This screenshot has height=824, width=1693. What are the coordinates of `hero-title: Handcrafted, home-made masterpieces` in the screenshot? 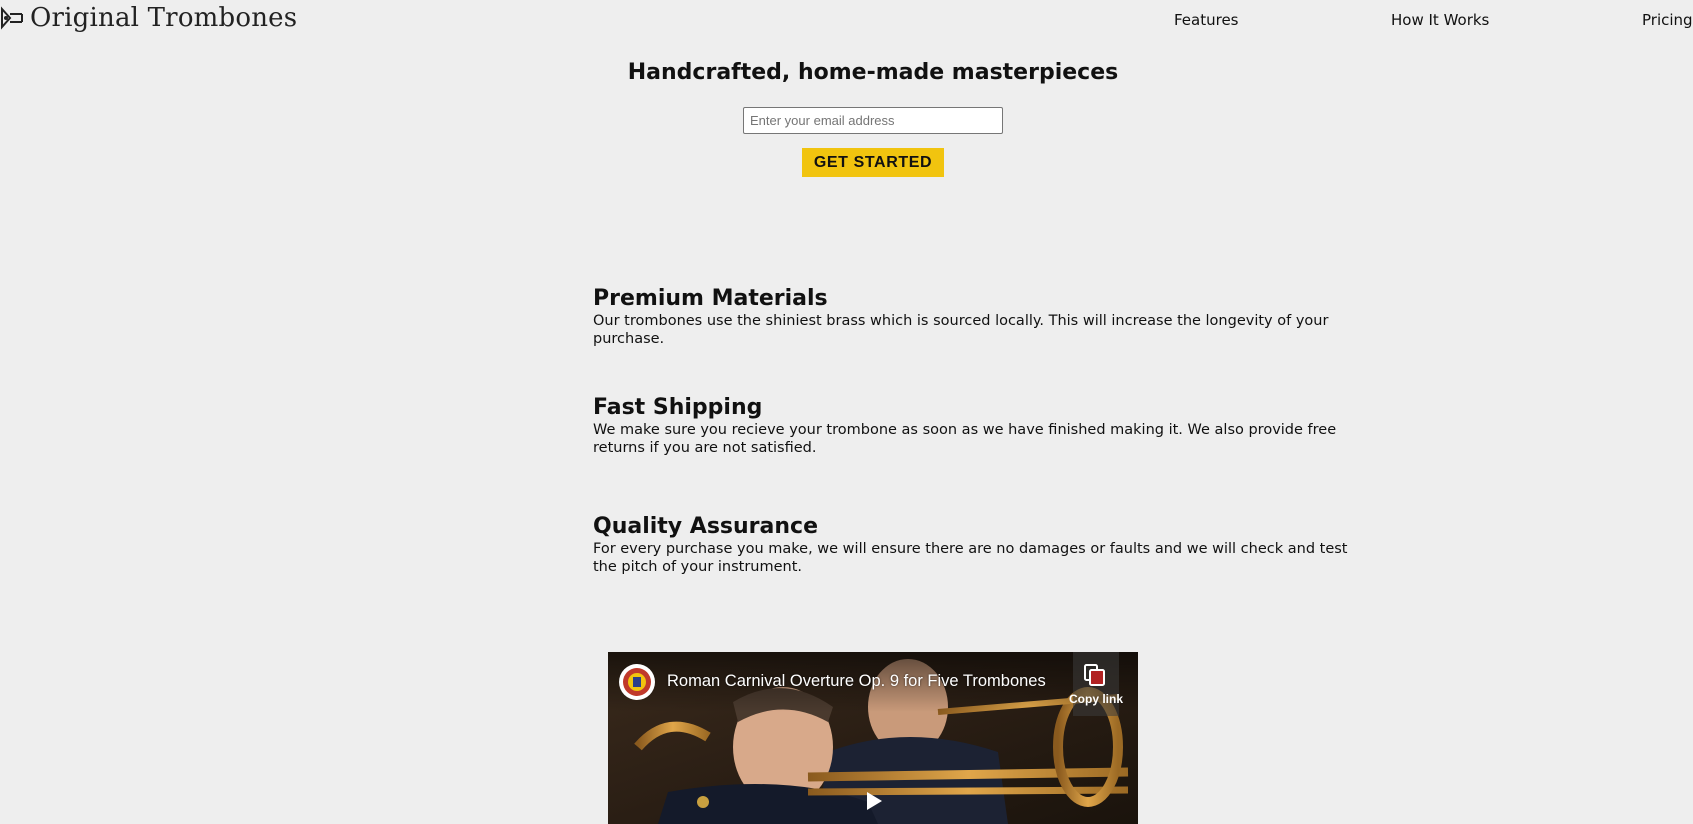 It's located at (846, 72).